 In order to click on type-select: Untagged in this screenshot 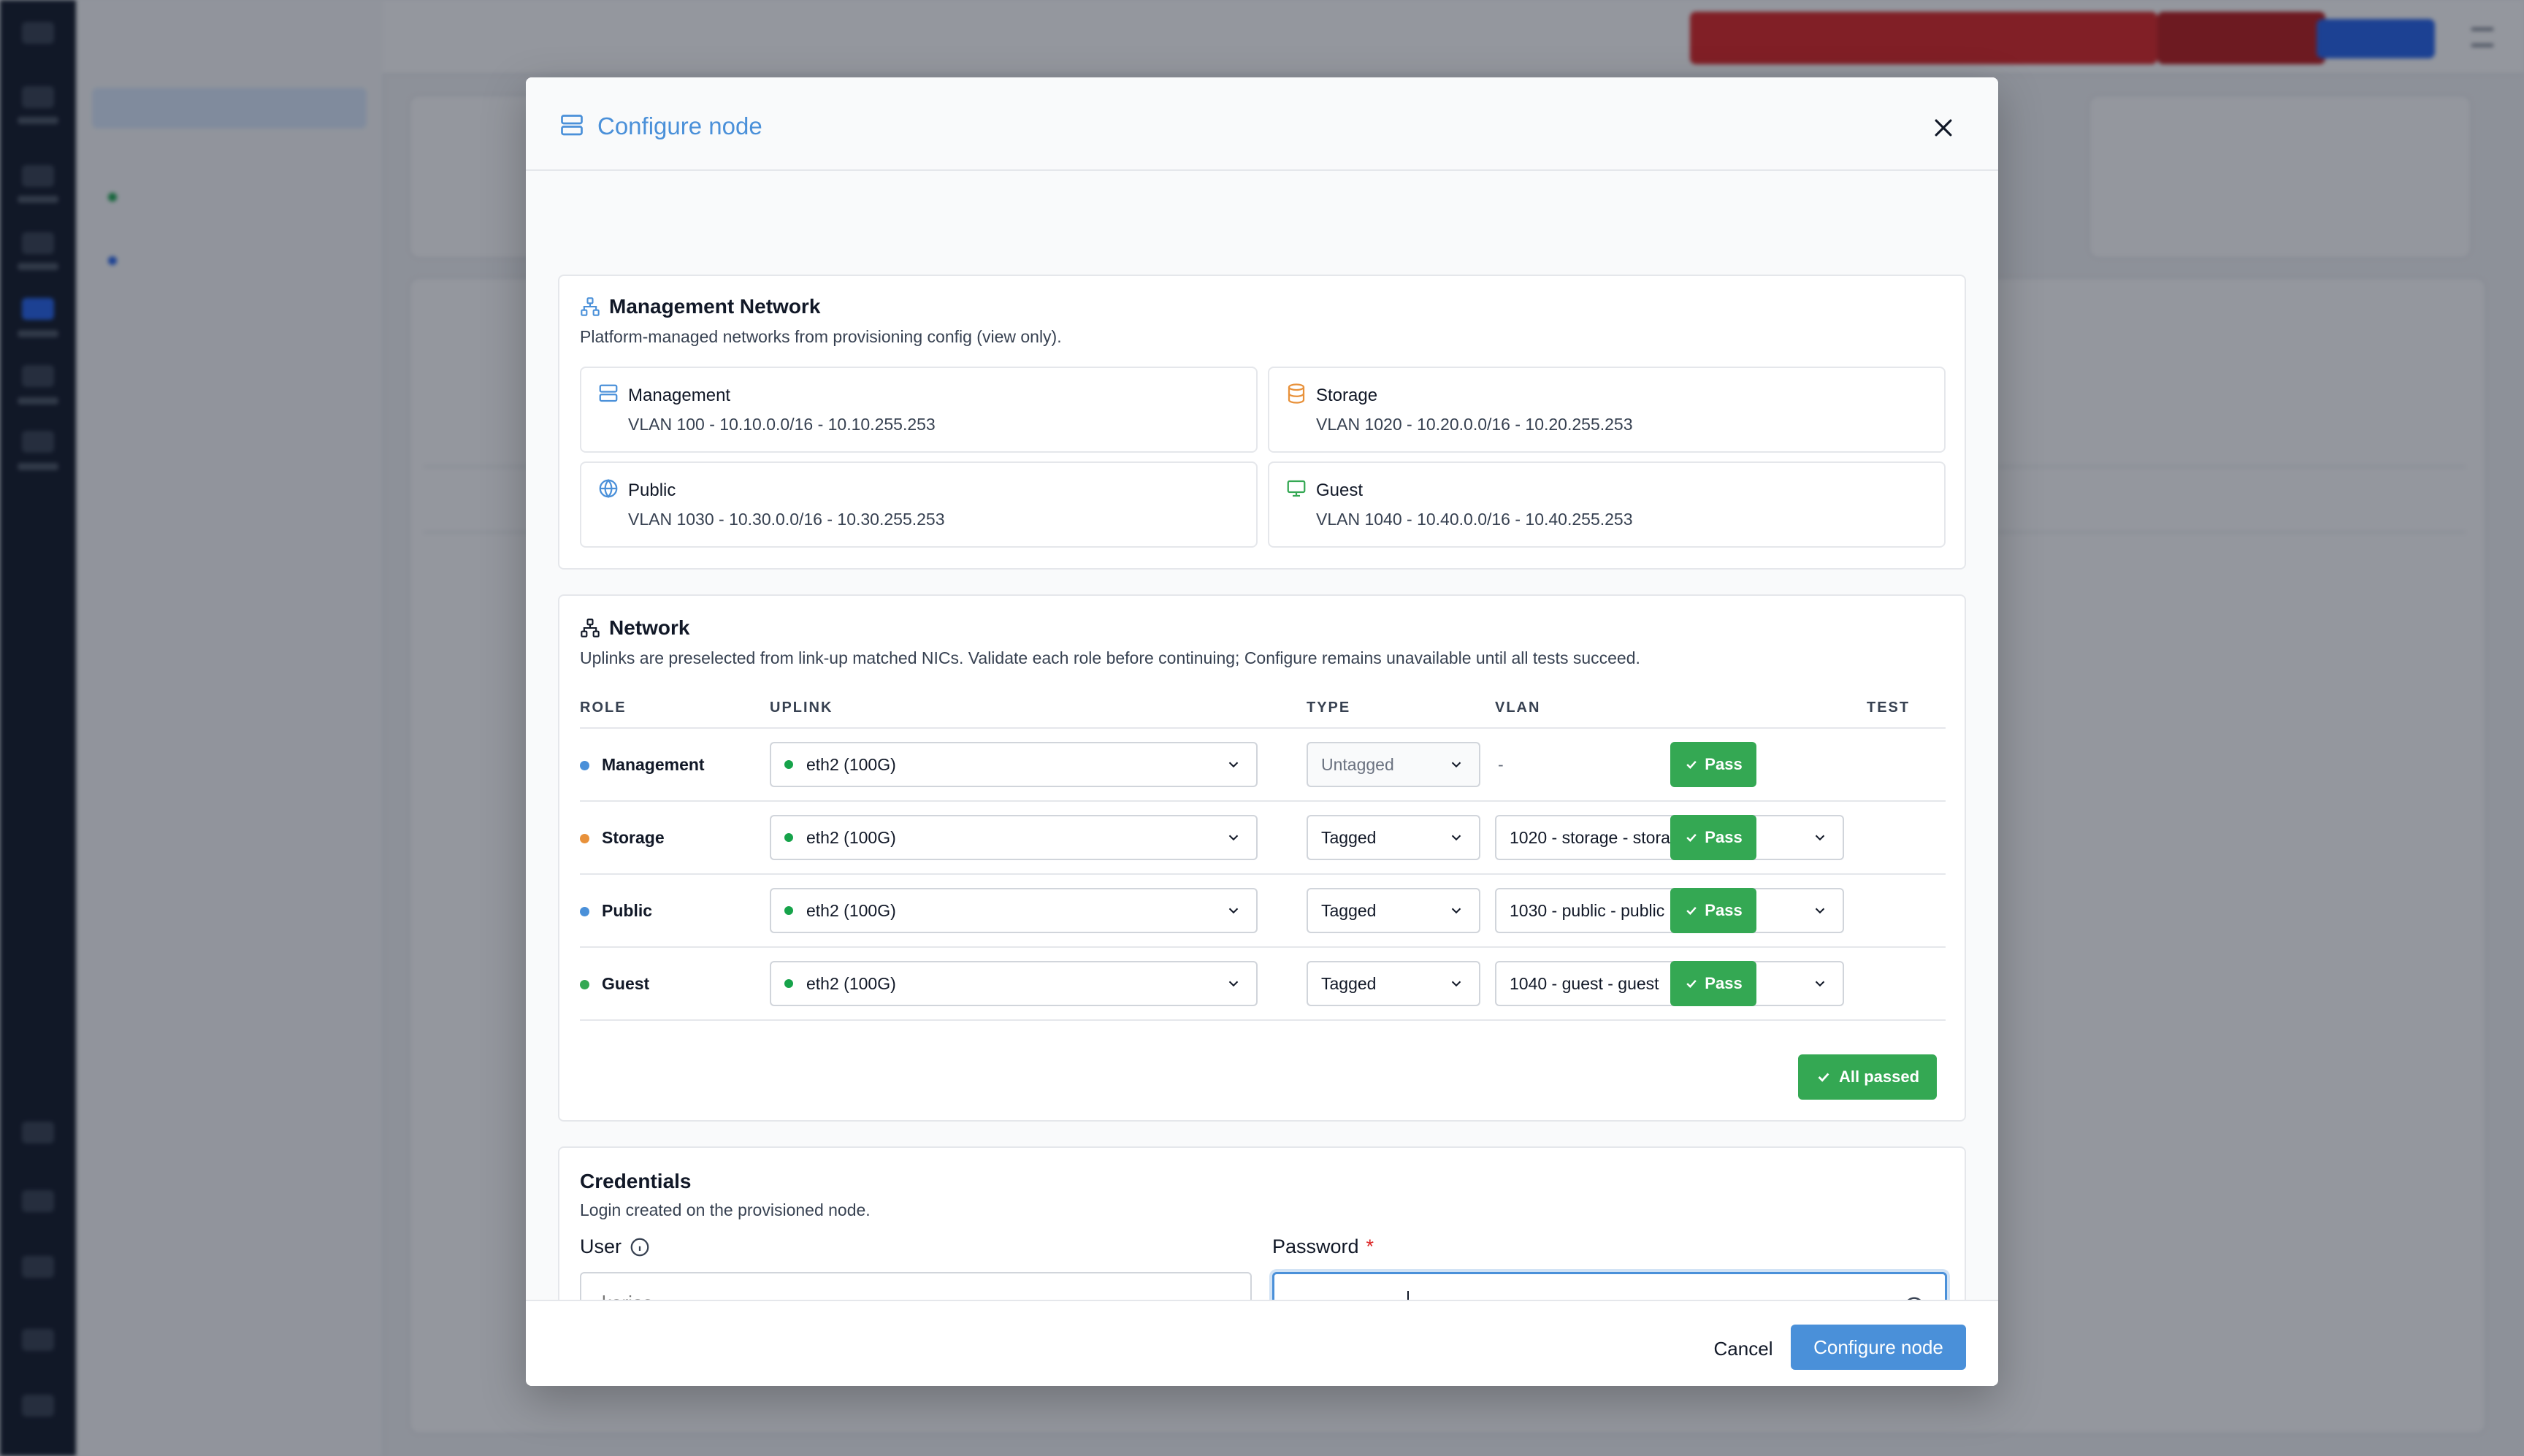, I will do `click(1393, 764)`.